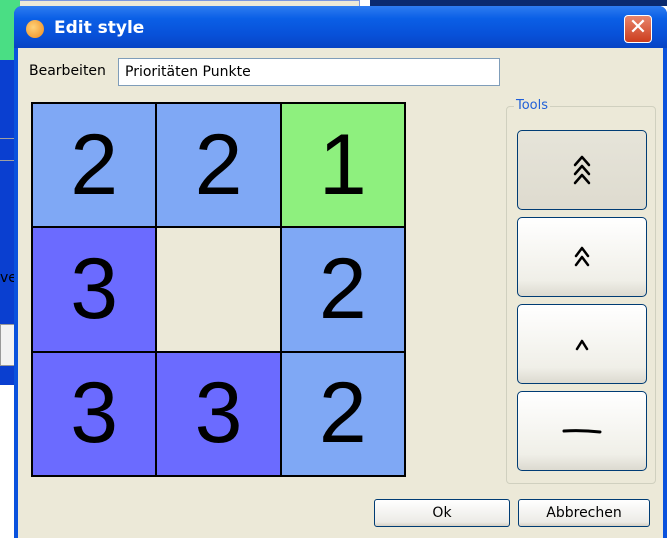 Image resolution: width=667 pixels, height=538 pixels. What do you see at coordinates (99, 28) in the screenshot?
I see `dialog-title: Edit style` at bounding box center [99, 28].